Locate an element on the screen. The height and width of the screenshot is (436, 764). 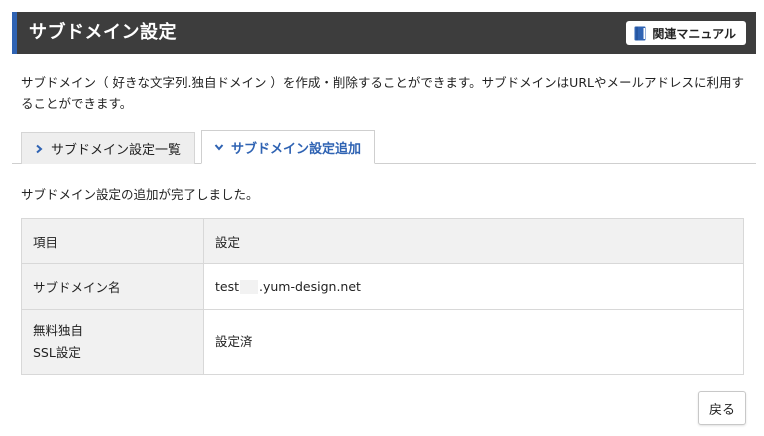
table-row: 無料独自 SSL設定 設定済 is located at coordinates (382, 342).